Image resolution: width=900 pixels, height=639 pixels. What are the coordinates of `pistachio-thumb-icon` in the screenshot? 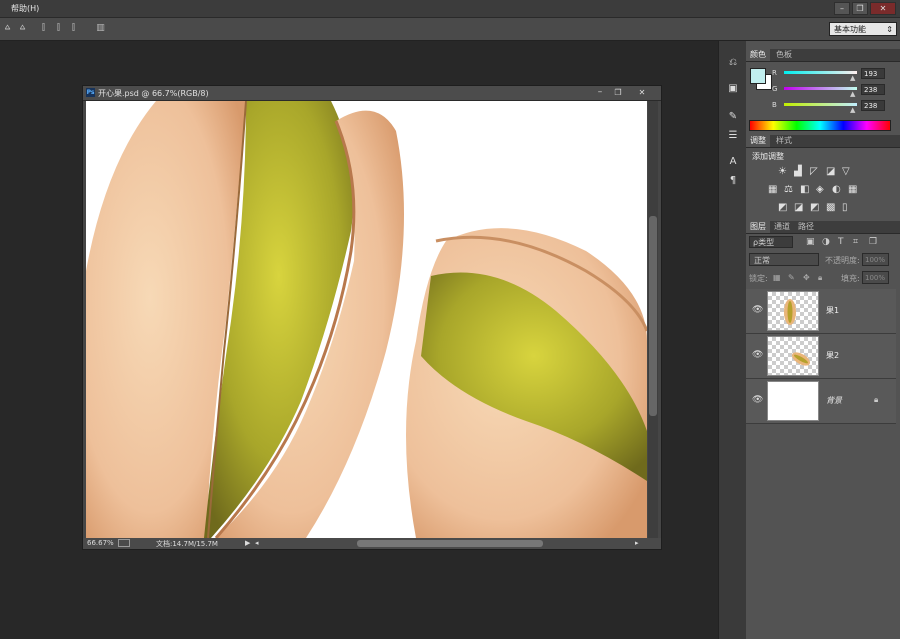 It's located at (801, 359).